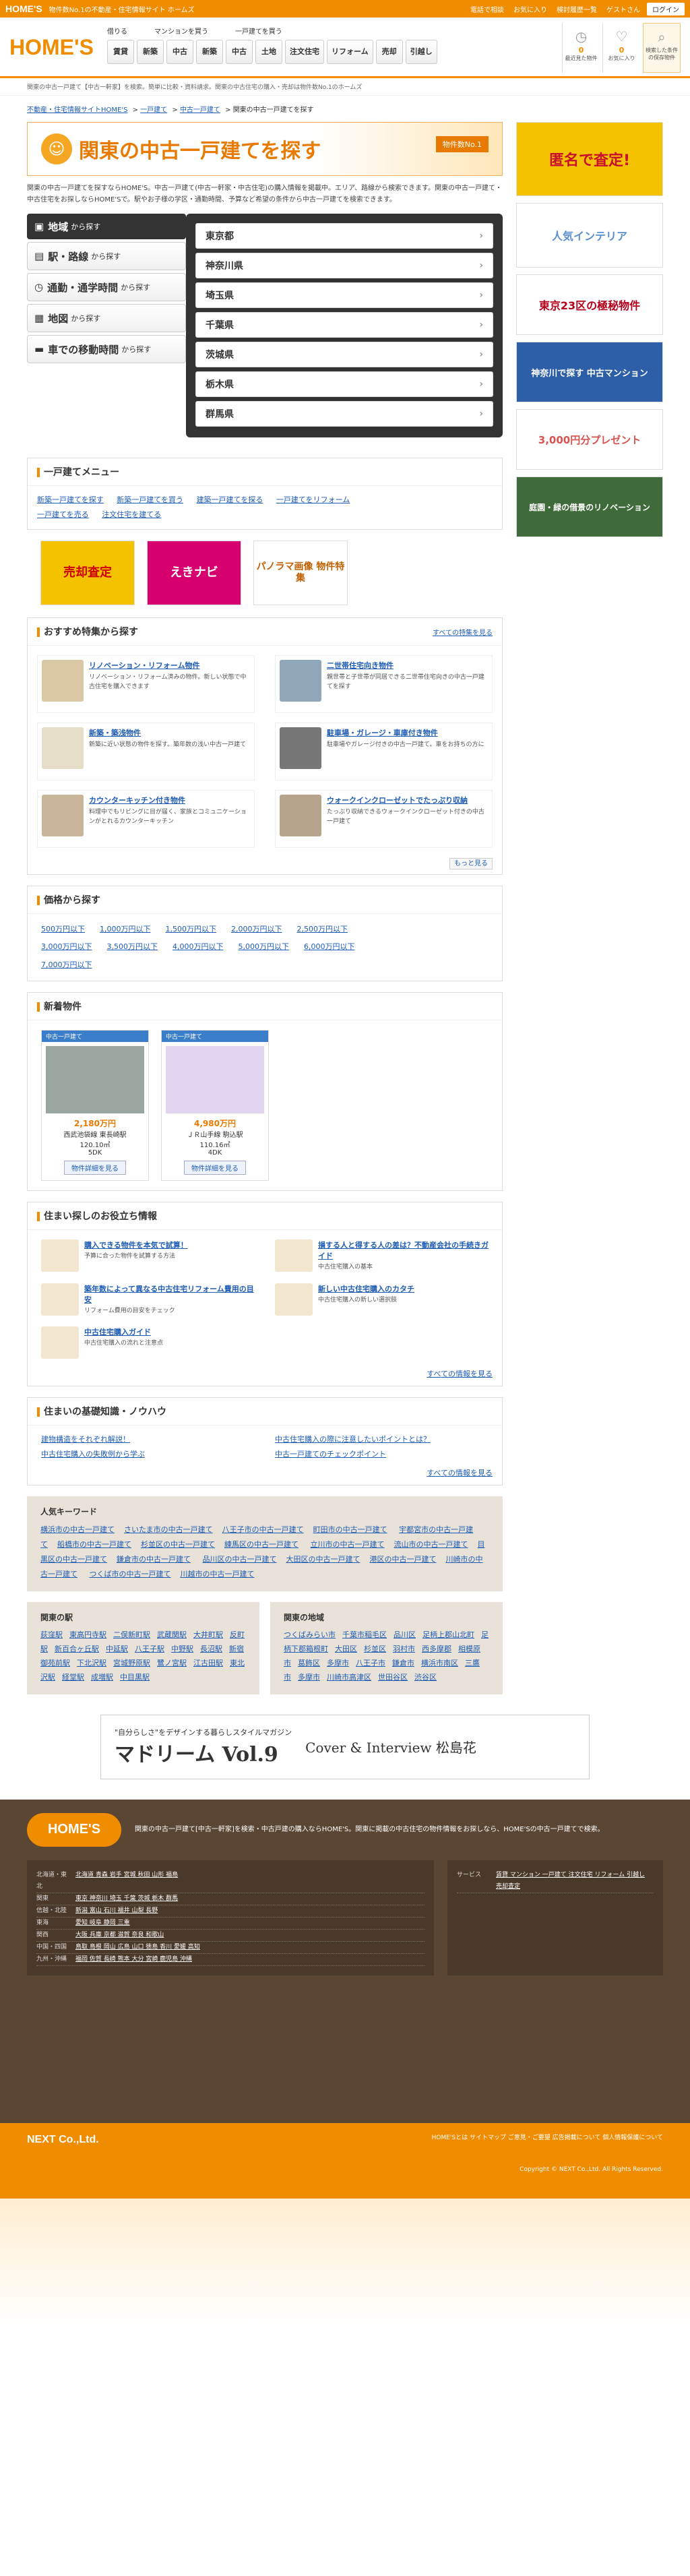  Describe the element at coordinates (577, 9) in the screenshot. I see `history-link: 検討履歴一覧` at that location.